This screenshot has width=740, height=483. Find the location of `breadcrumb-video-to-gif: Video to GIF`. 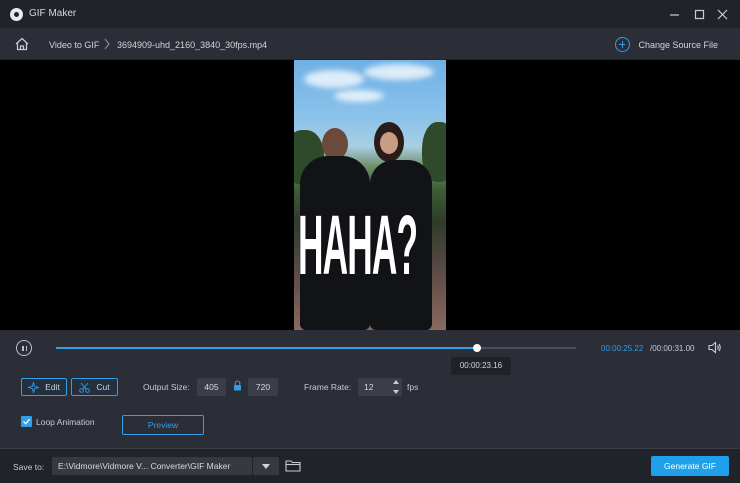

breadcrumb-video-to-gif: Video to GIF is located at coordinates (74, 45).